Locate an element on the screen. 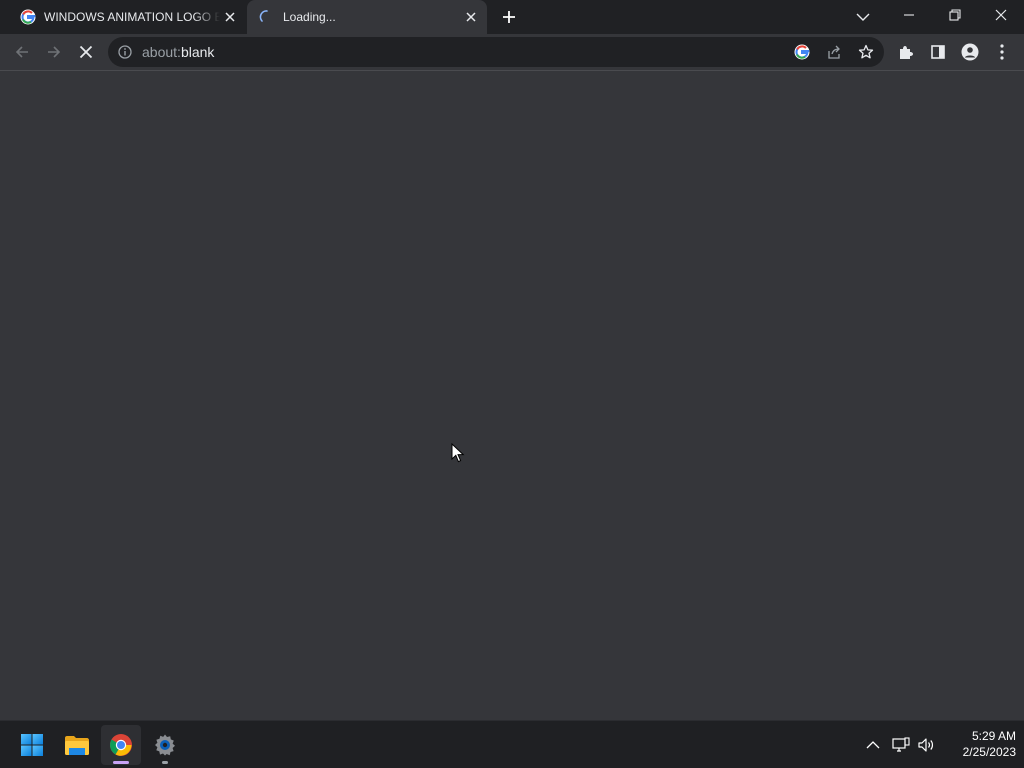 Image resolution: width=1024 pixels, height=768 pixels. chevron-down-icon is located at coordinates (863, 17).